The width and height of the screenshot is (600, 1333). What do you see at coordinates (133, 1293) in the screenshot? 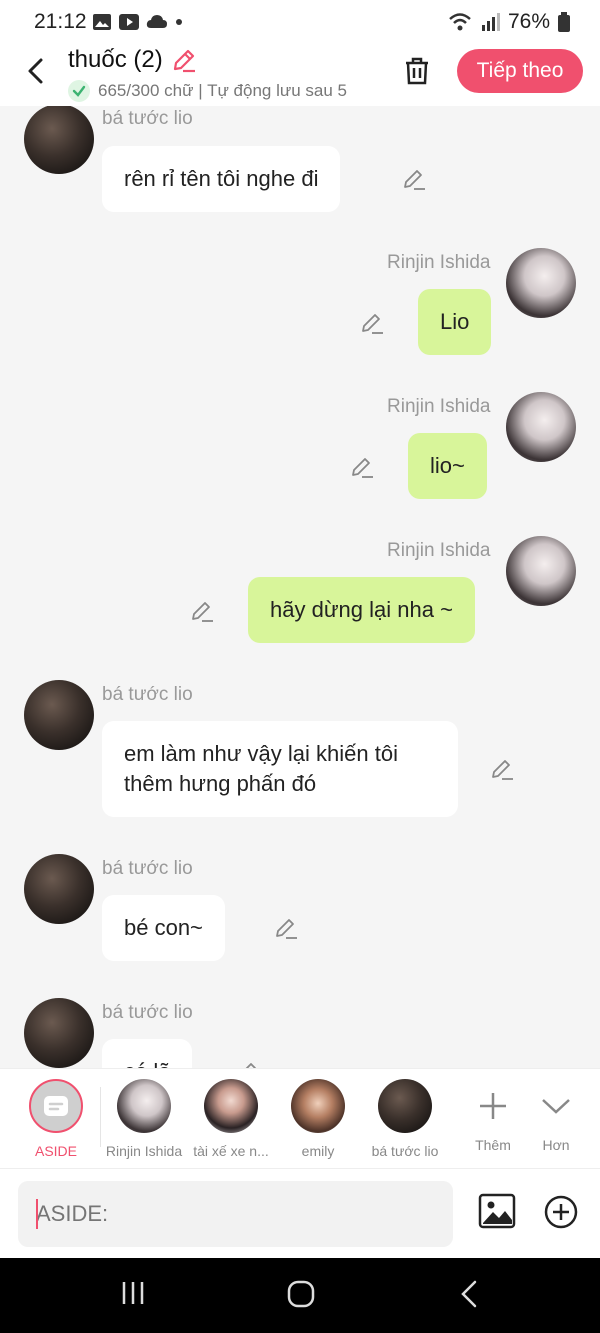
I see `recent-apps-icon` at bounding box center [133, 1293].